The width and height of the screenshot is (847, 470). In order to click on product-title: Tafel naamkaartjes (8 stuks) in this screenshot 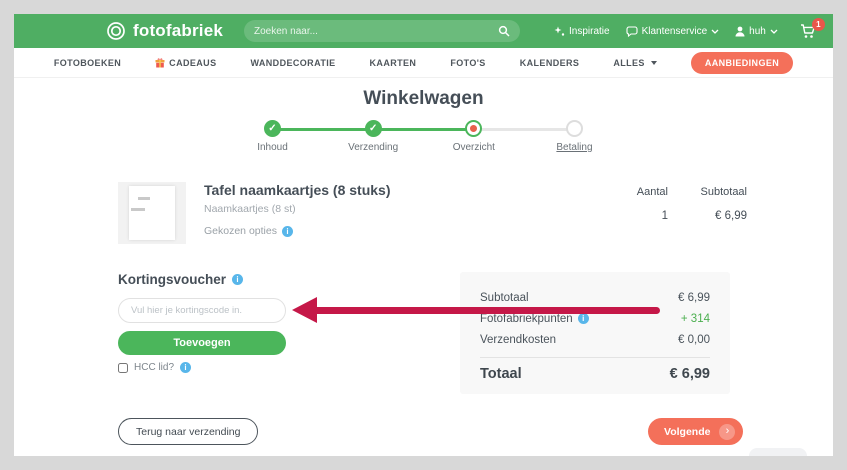, I will do `click(297, 190)`.